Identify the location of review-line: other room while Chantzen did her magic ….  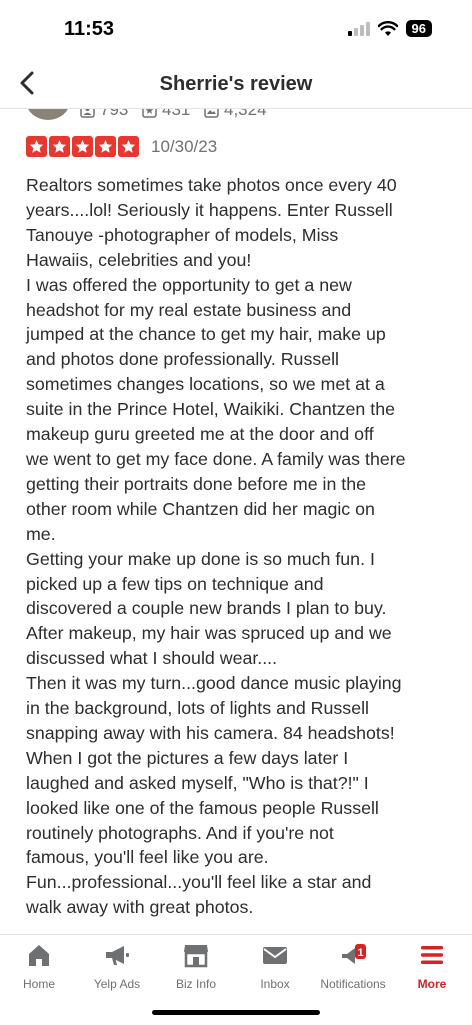
(200, 508).